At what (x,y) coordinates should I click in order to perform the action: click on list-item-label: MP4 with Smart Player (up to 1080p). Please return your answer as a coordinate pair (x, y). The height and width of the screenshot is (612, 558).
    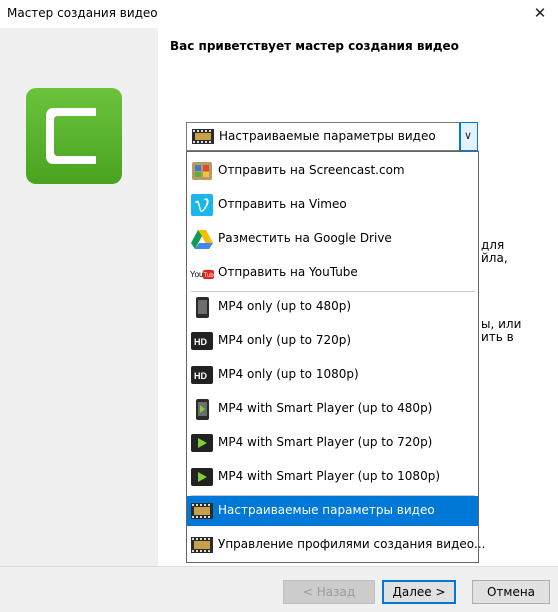
    Looking at the image, I should click on (329, 476).